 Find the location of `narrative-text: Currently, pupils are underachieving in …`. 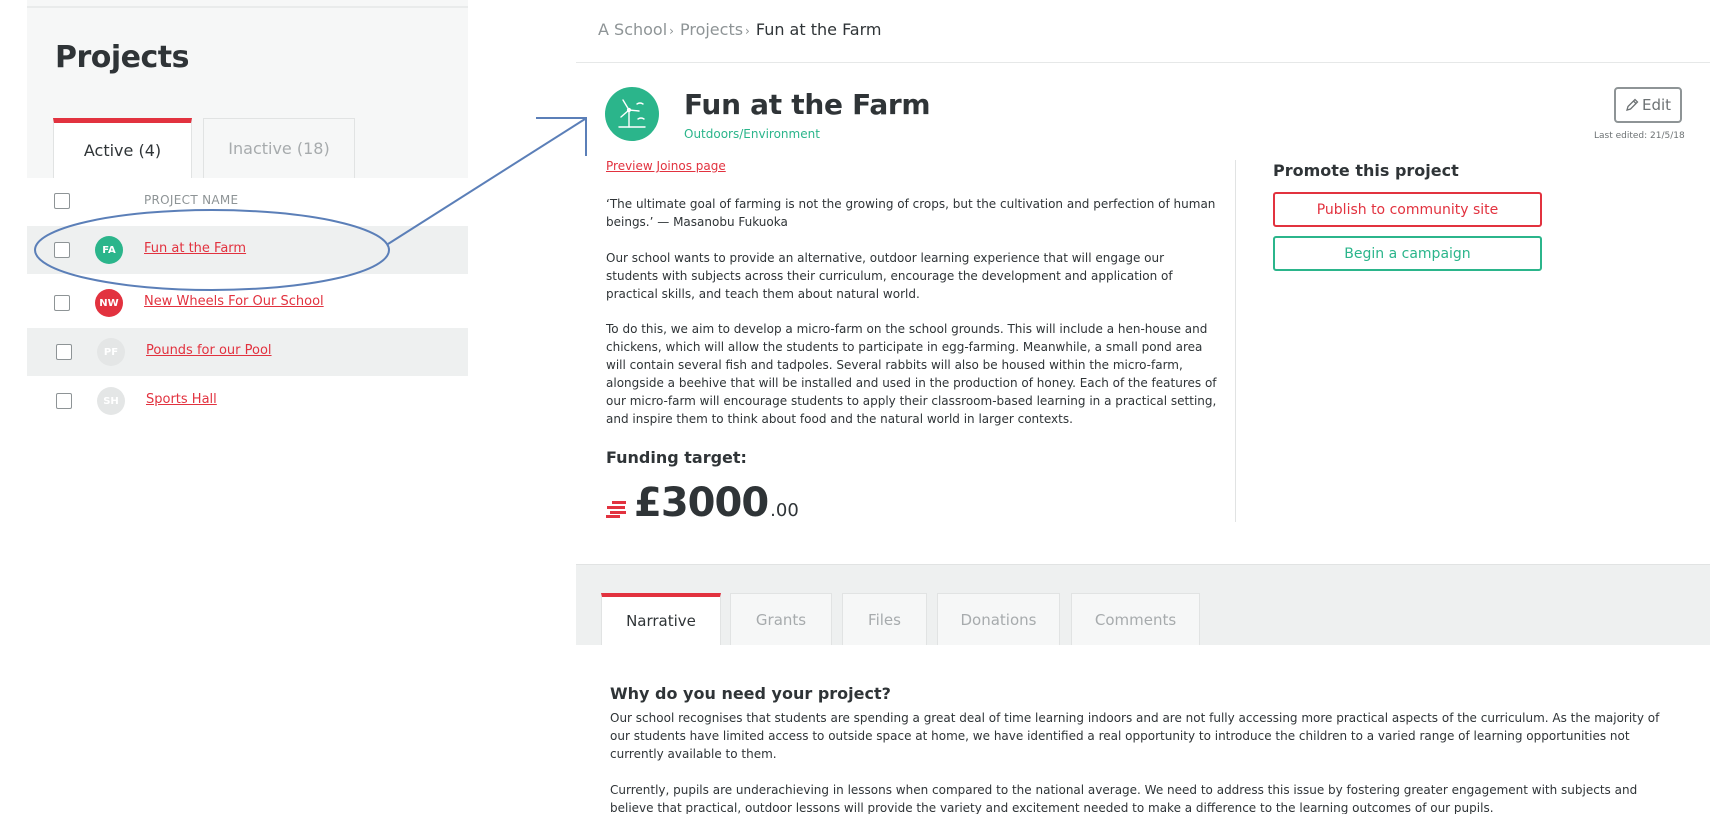

narrative-text: Currently, pupils are underachieving in … is located at coordinates (1124, 798).